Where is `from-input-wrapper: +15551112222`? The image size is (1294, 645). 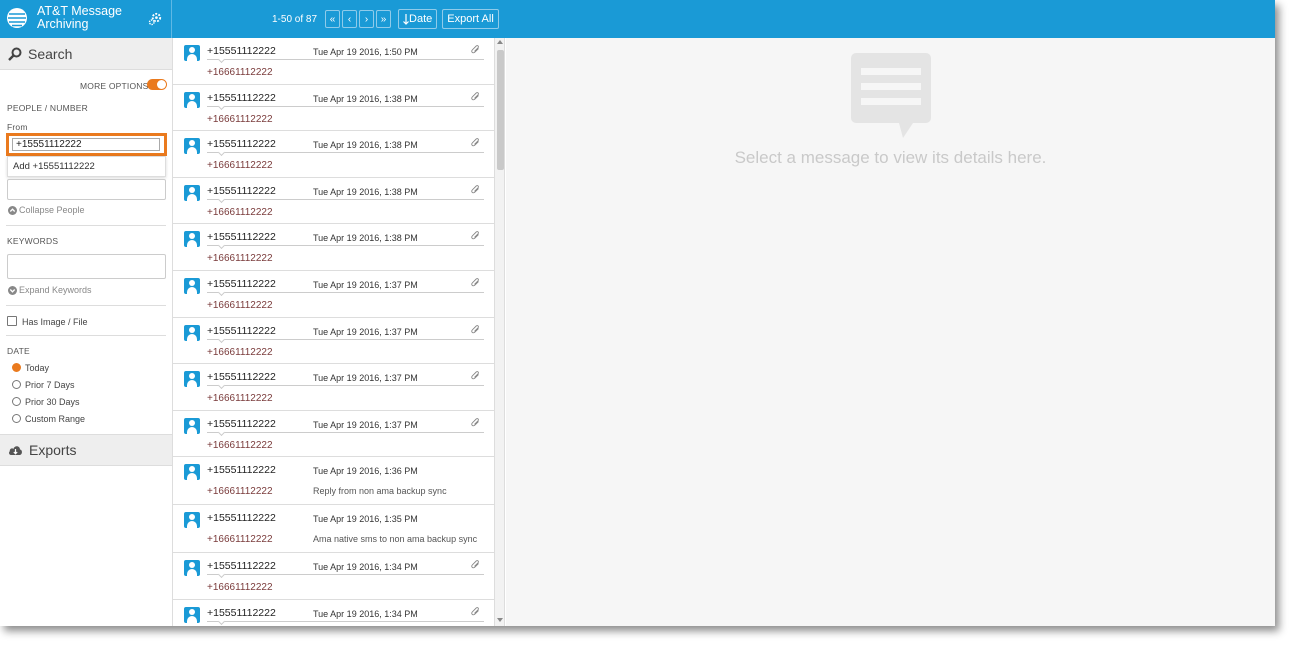 from-input-wrapper: +15551112222 is located at coordinates (86, 144).